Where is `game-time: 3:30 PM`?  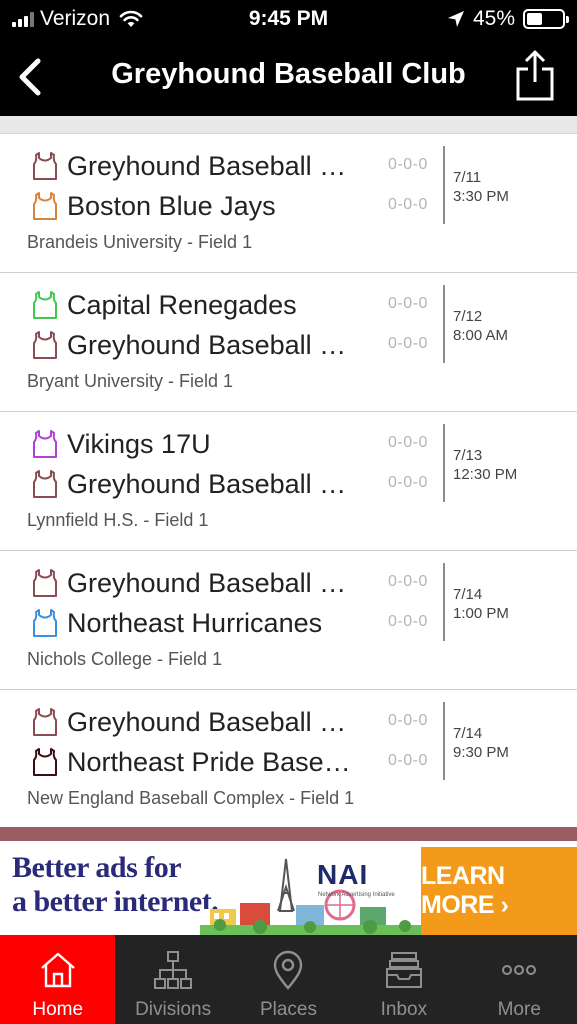 game-time: 3:30 PM is located at coordinates (481, 196).